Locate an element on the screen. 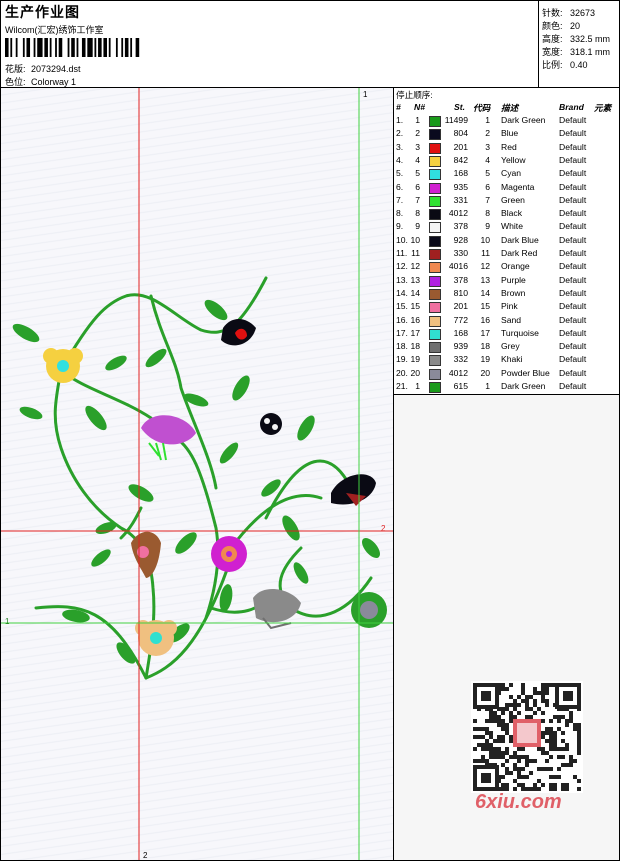  row-stitches: 11499 is located at coordinates (456, 120).